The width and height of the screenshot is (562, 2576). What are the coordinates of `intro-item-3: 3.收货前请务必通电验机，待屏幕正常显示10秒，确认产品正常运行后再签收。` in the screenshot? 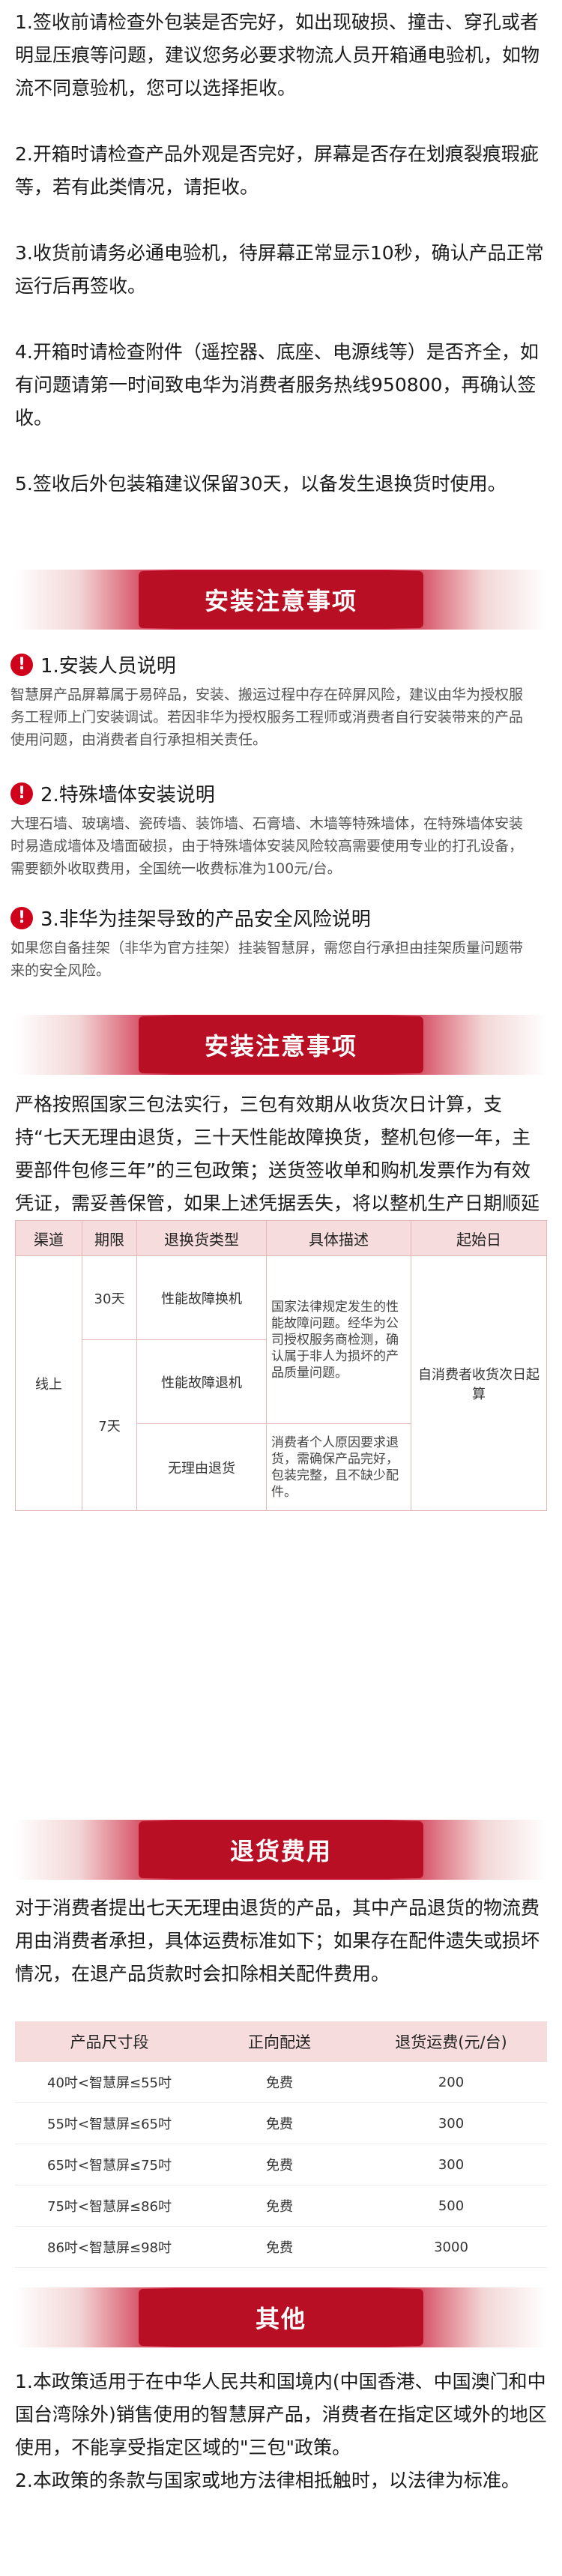 It's located at (279, 269).